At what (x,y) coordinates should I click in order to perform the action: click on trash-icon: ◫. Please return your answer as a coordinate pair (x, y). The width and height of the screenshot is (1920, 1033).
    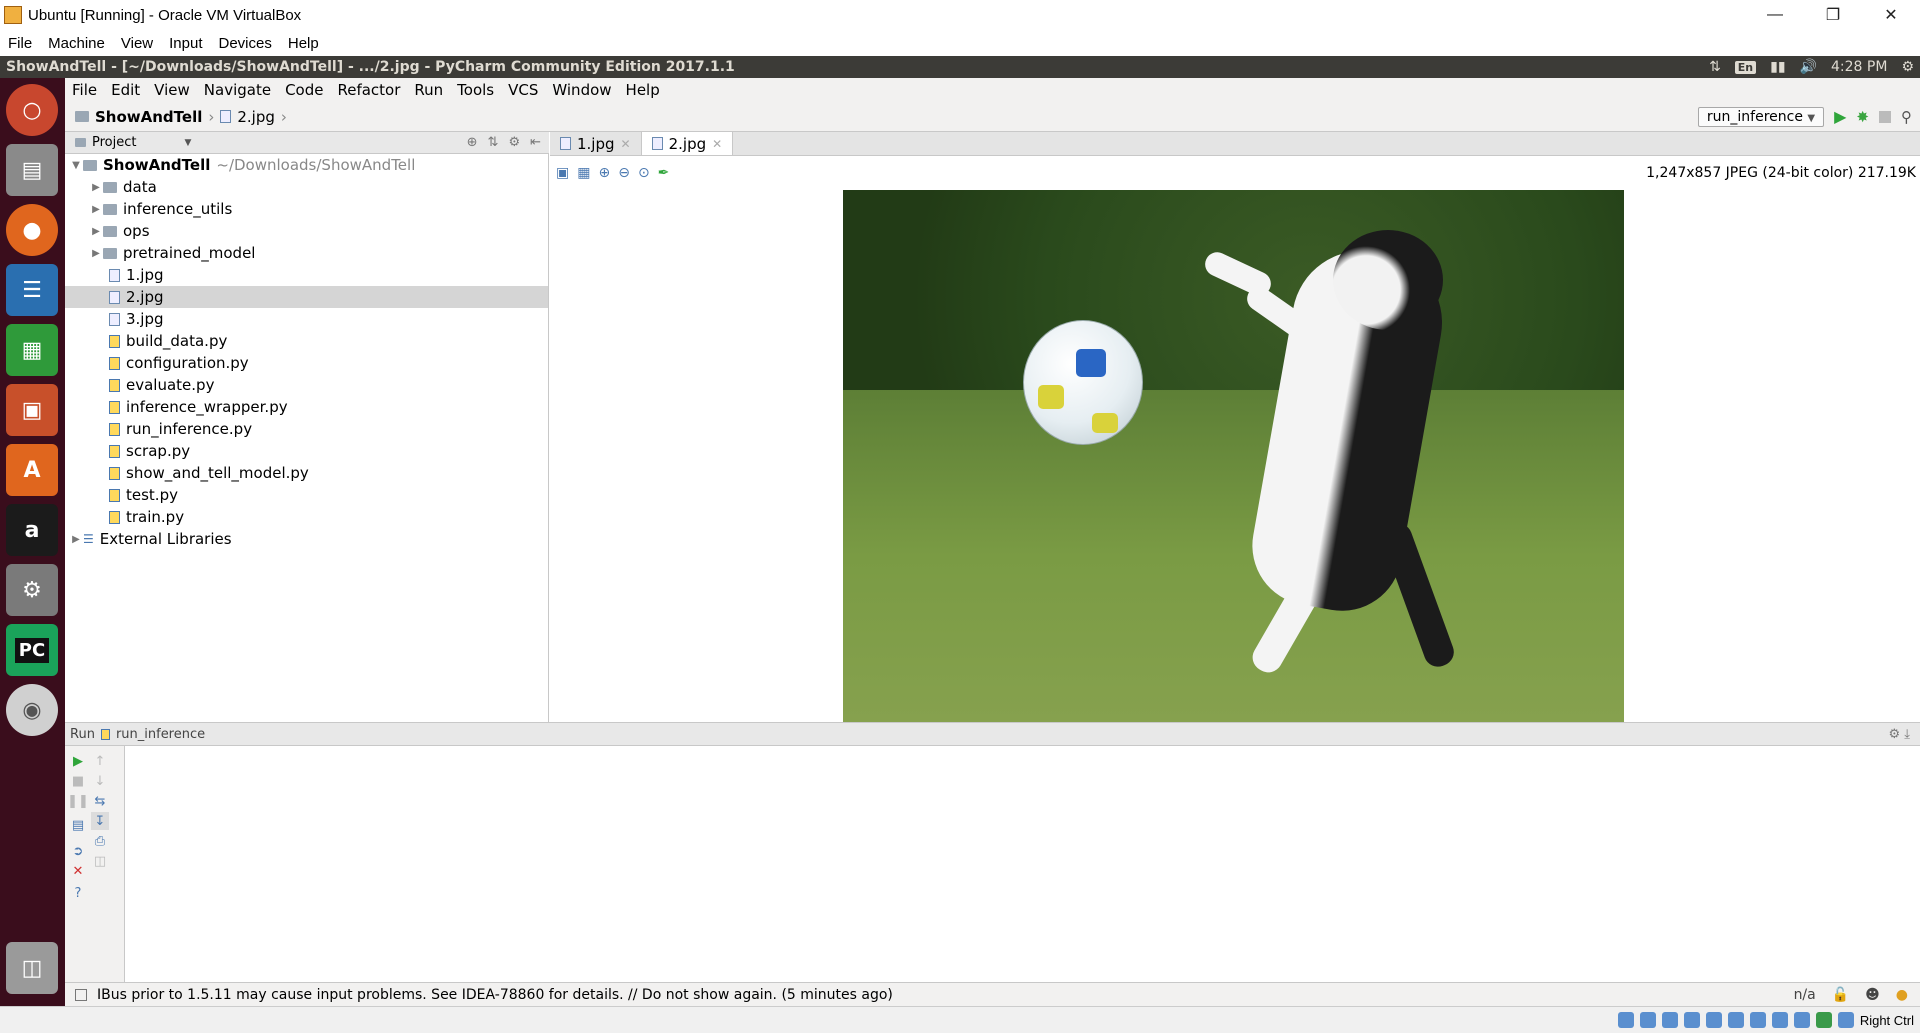
    Looking at the image, I should click on (32, 968).